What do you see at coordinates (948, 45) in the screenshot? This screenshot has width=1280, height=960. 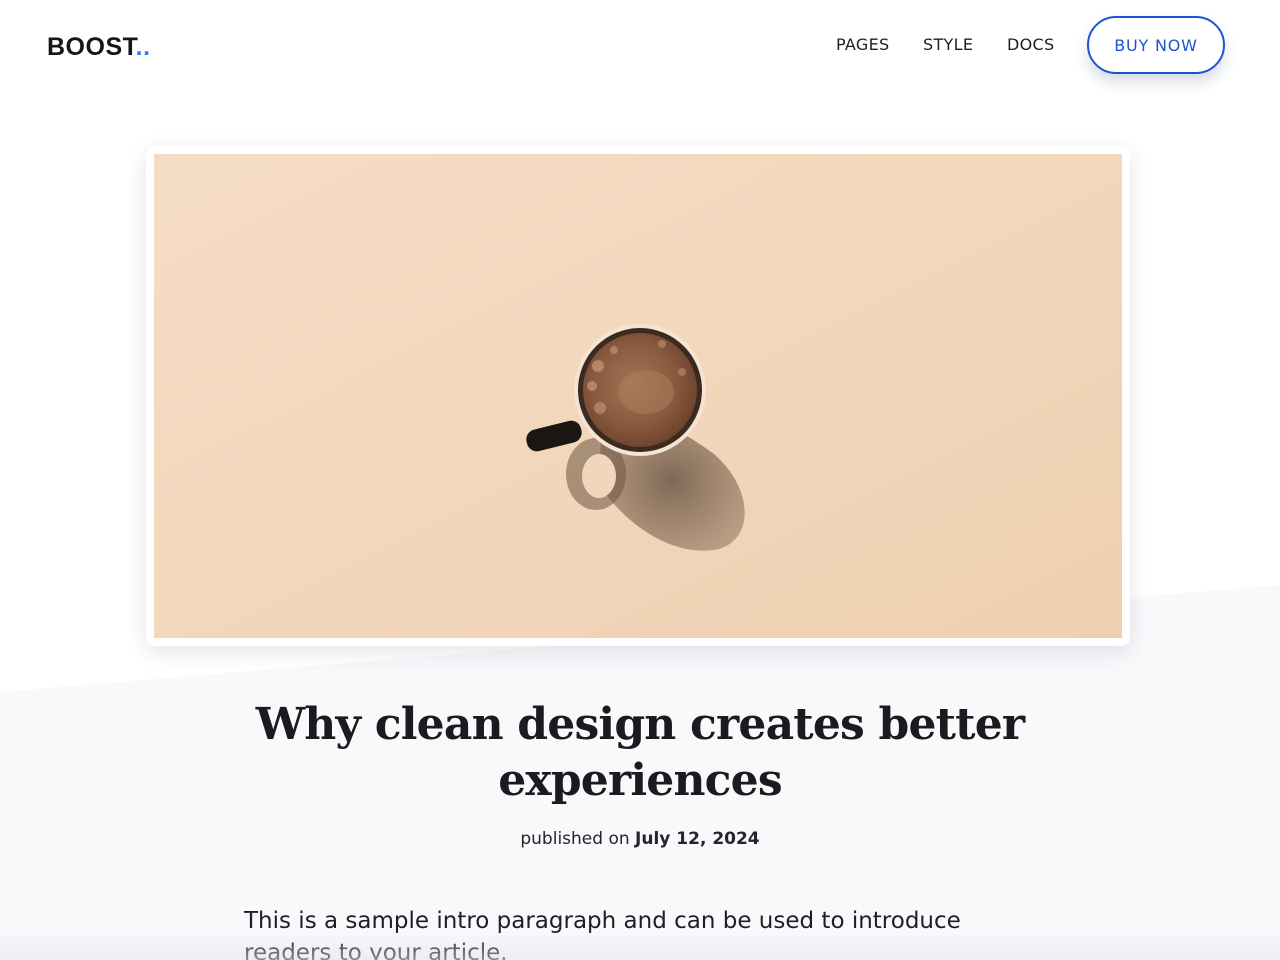 I see `nav-style: STYLE` at bounding box center [948, 45].